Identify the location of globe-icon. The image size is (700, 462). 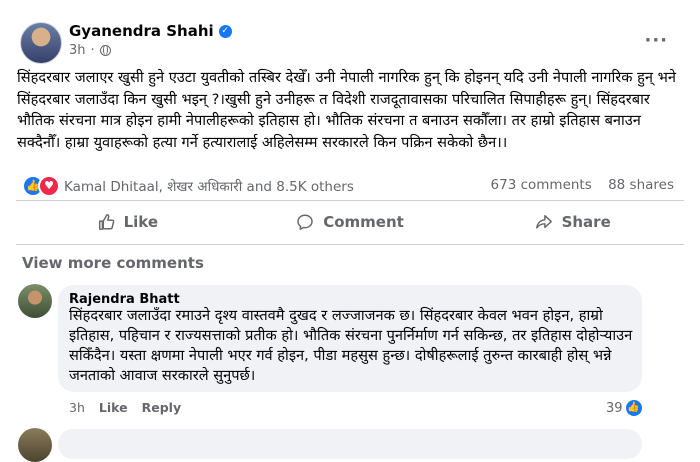
(105, 50).